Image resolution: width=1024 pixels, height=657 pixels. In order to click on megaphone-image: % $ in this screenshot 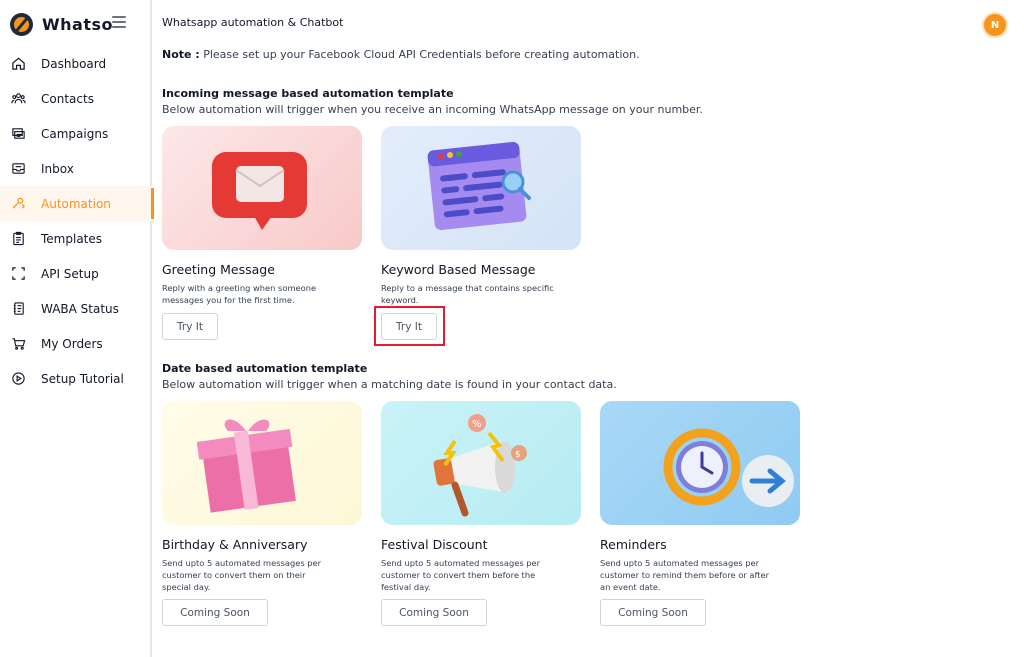, I will do `click(481, 463)`.